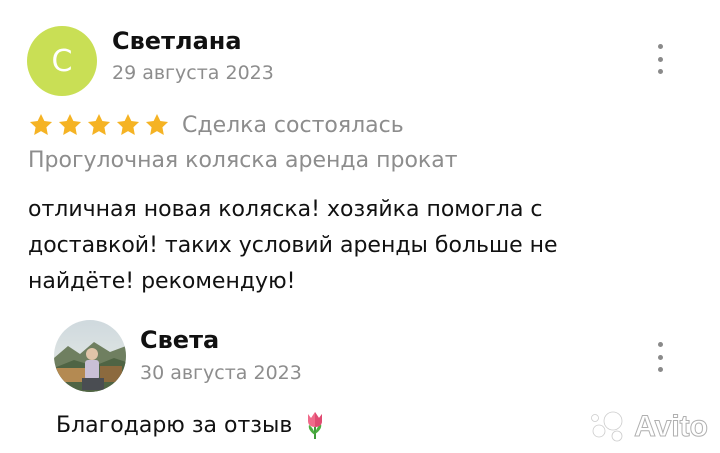 This screenshot has height=453, width=720. Describe the element at coordinates (177, 41) in the screenshot. I see `reviewer-name: Светлана` at that location.